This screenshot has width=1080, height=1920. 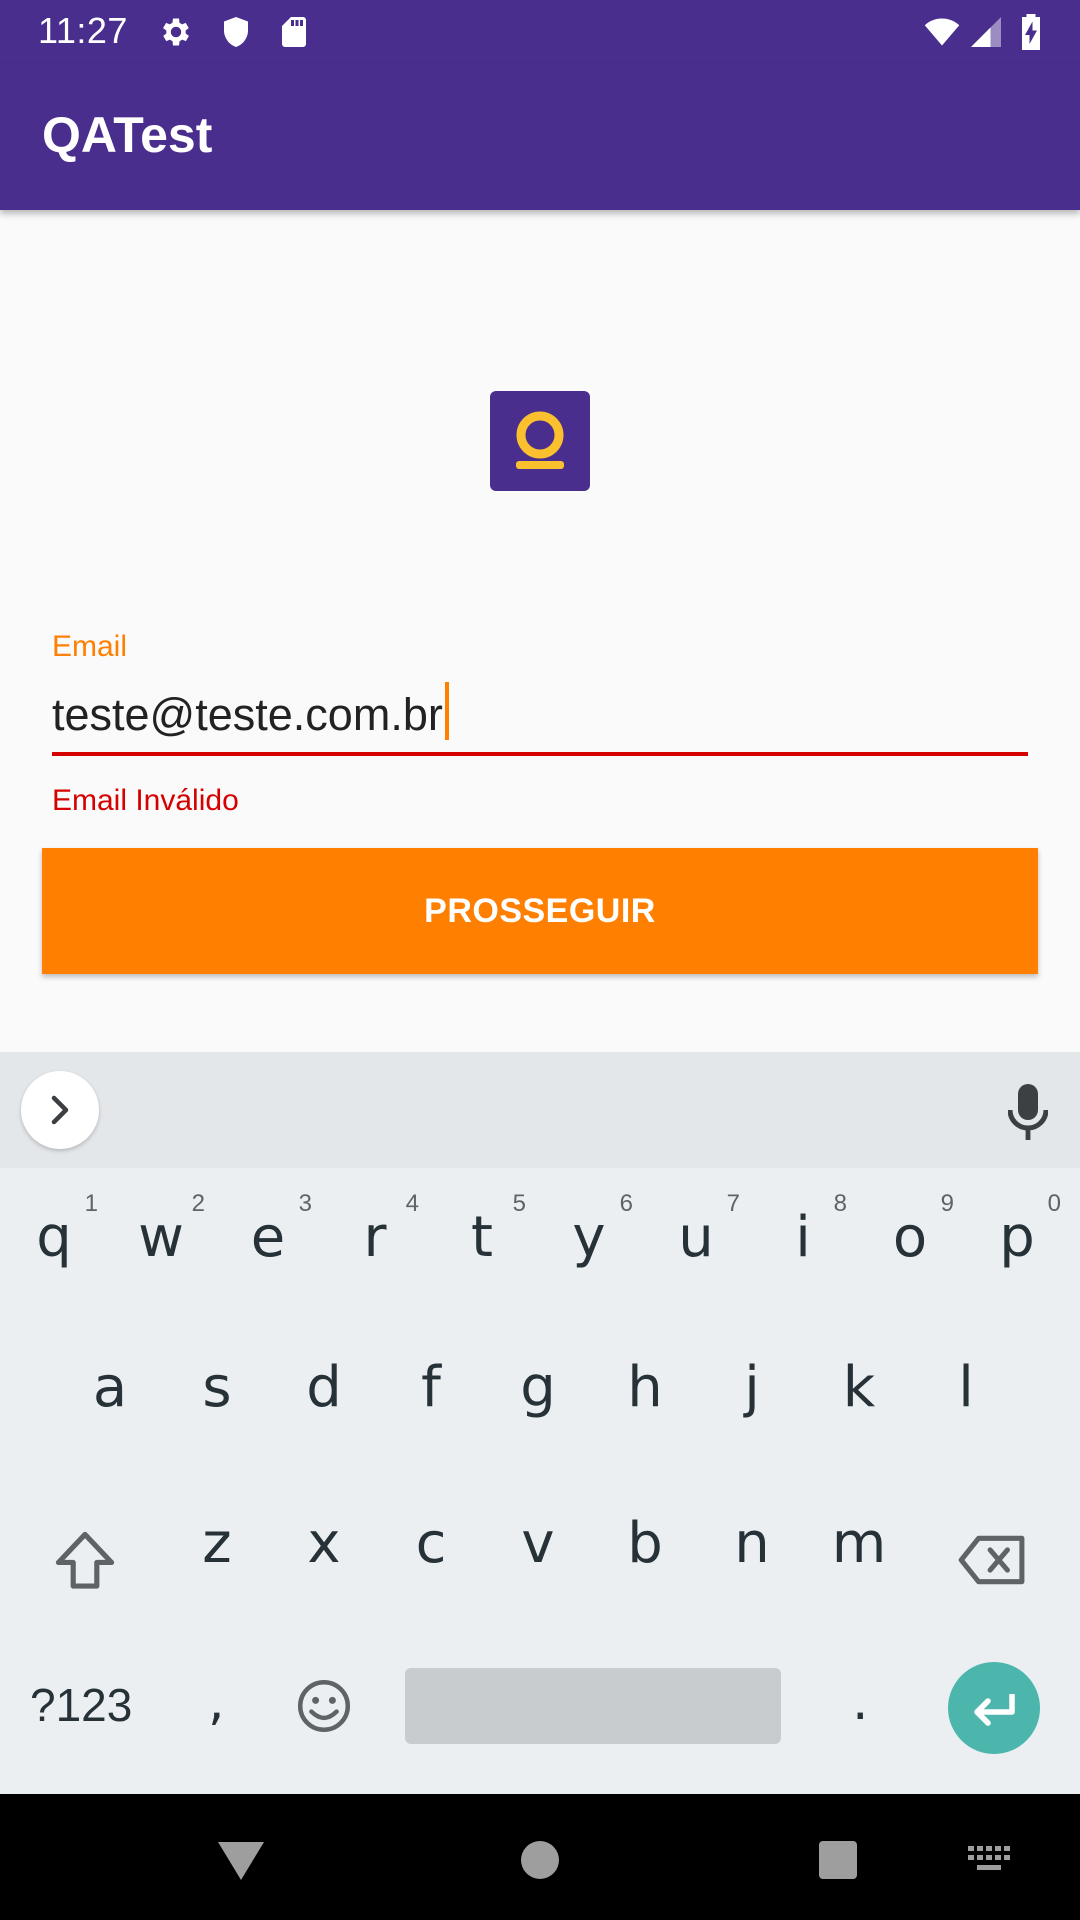 I want to click on key-label: h, so click(x=645, y=1387).